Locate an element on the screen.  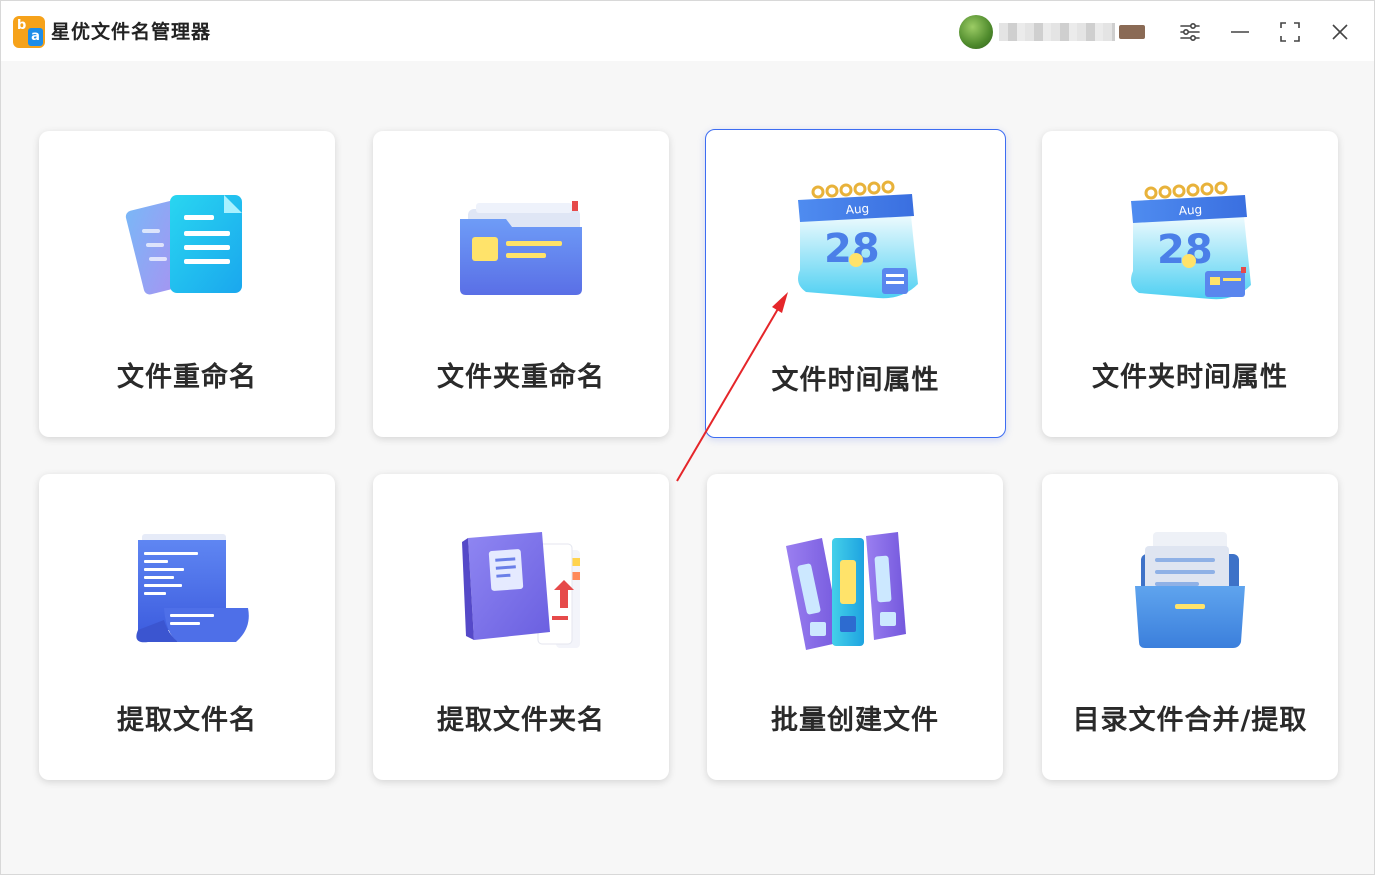
card-extract-file-names: 提取文件名 is located at coordinates (187, 627).